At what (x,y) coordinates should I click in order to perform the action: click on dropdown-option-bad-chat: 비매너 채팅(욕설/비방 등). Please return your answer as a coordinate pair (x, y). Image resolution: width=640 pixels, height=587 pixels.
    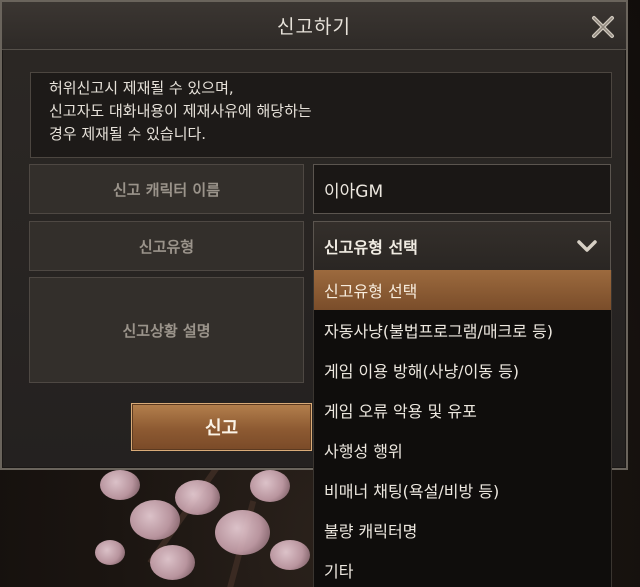
    Looking at the image, I should click on (462, 490).